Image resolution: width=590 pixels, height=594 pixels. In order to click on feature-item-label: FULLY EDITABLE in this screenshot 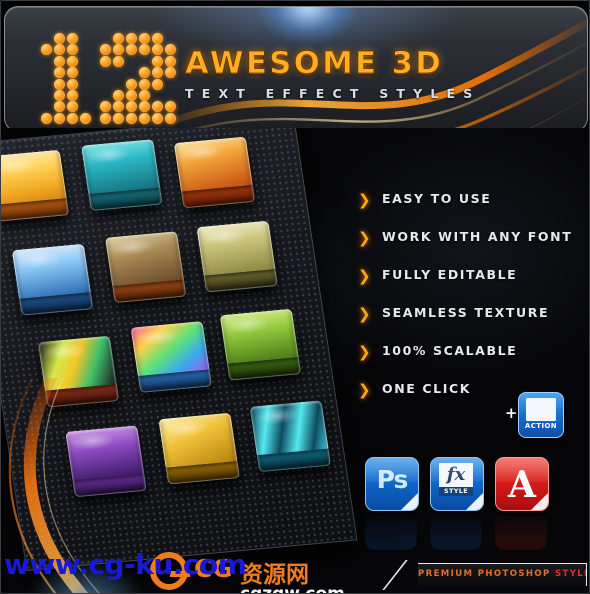, I will do `click(450, 274)`.